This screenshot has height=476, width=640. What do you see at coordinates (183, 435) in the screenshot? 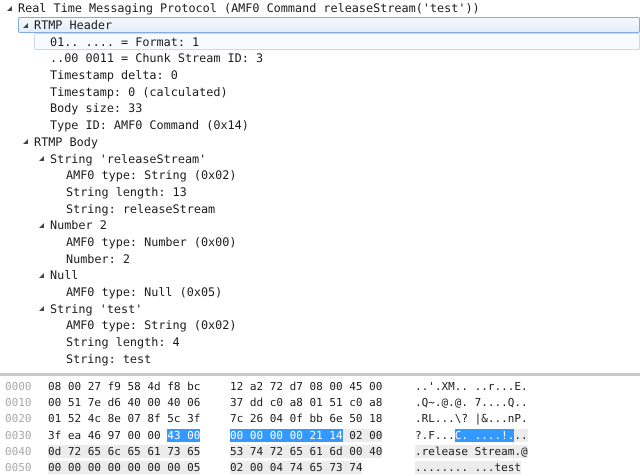
I see `hex-bytes: 43 00` at bounding box center [183, 435].